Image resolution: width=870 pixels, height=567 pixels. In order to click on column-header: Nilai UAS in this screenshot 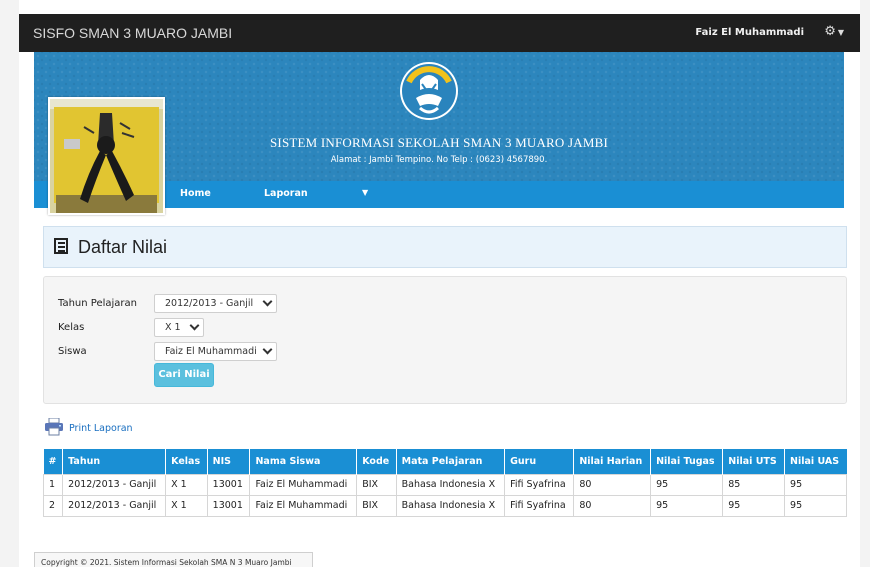, I will do `click(815, 461)`.